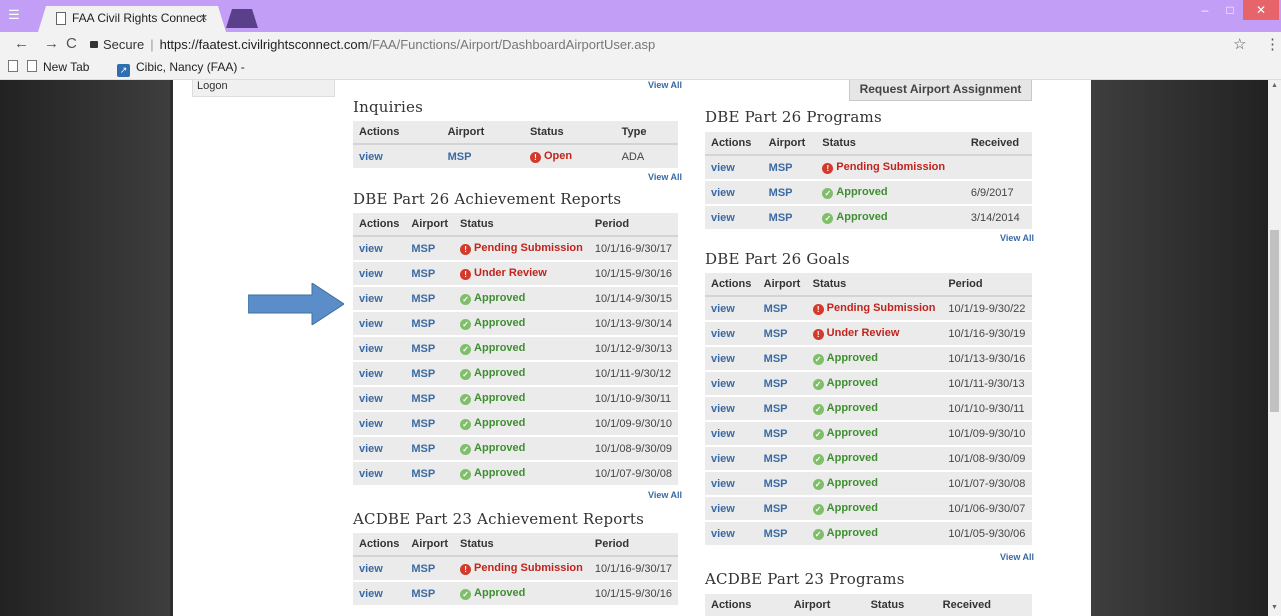 This screenshot has height=616, width=1281. What do you see at coordinates (16, 67) in the screenshot?
I see `apps-icon` at bounding box center [16, 67].